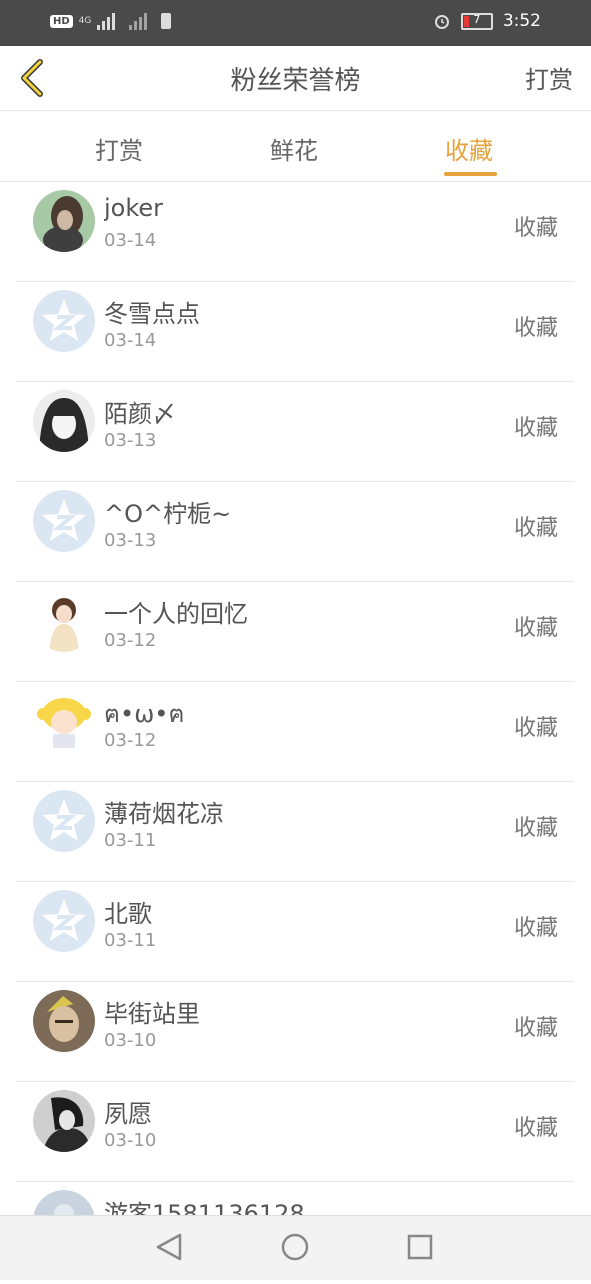  What do you see at coordinates (441, 22) in the screenshot?
I see `alarm-icon` at bounding box center [441, 22].